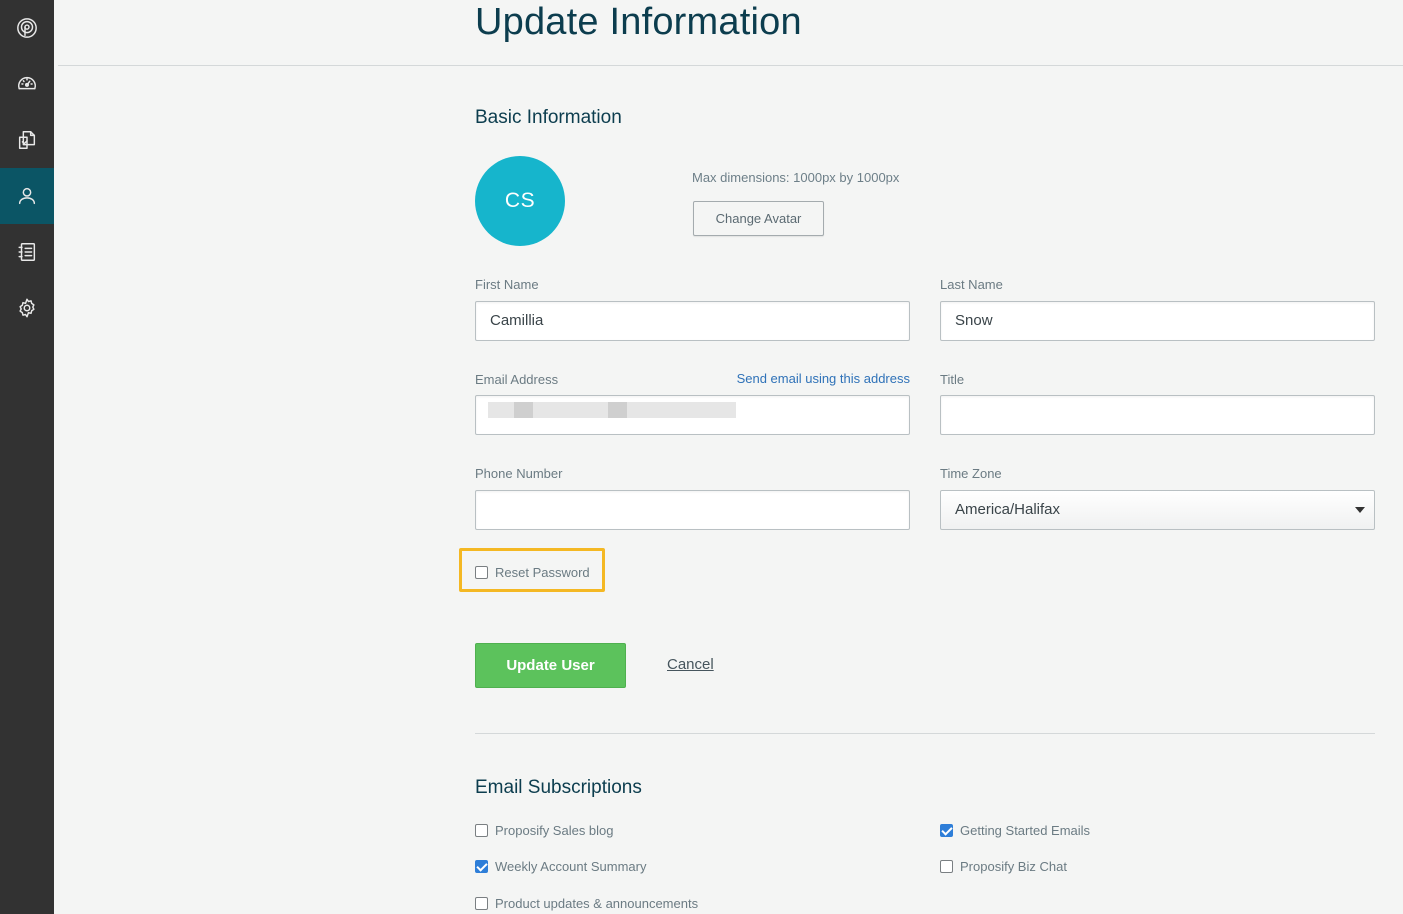  Describe the element at coordinates (558, 787) in the screenshot. I see `email-subscriptions-heading: Email Subscriptions` at that location.